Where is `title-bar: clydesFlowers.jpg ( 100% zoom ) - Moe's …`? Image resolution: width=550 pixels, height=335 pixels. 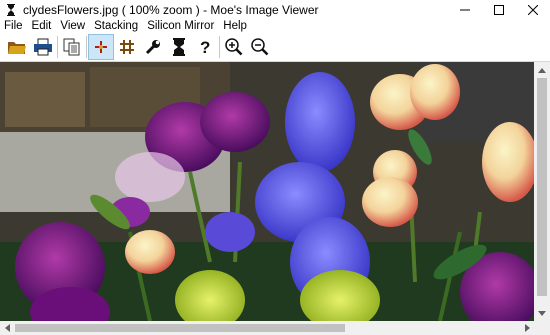
title-bar: clydesFlowers.jpg ( 100% zoom ) - Moe's … is located at coordinates (275, 9).